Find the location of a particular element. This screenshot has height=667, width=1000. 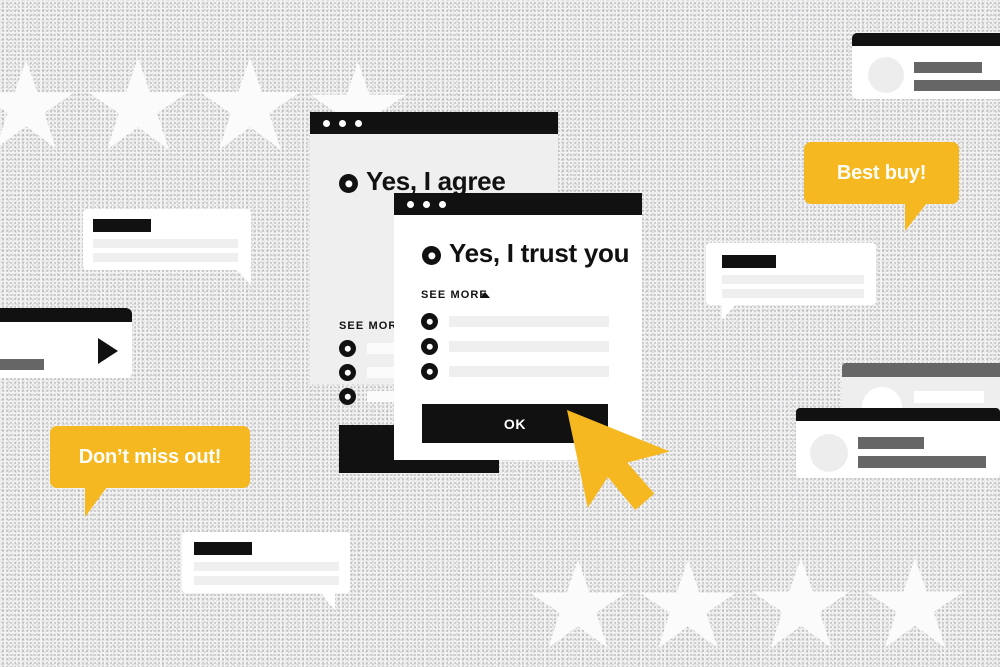

promo-bubble-dont-miss-out: Don’t miss out! is located at coordinates (150, 457).